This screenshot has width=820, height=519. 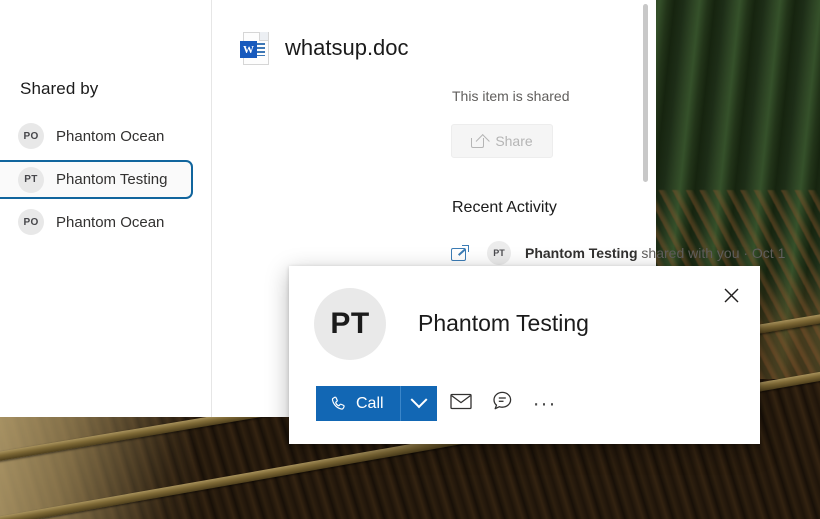 I want to click on scrollbar-thumb, so click(x=645, y=93).